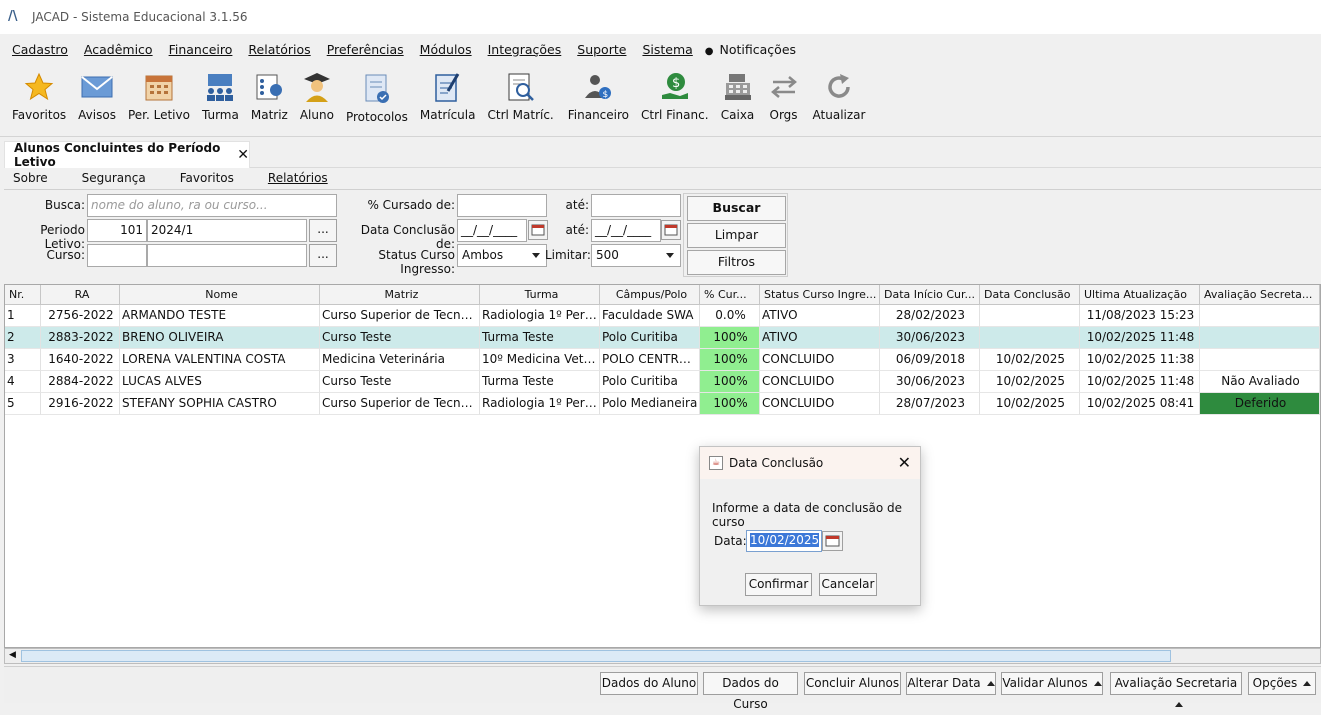 This screenshot has height=715, width=1321. Describe the element at coordinates (1176, 689) in the screenshot. I see `avaliacao-secretaria-button: Avaliação Secretaria` at that location.